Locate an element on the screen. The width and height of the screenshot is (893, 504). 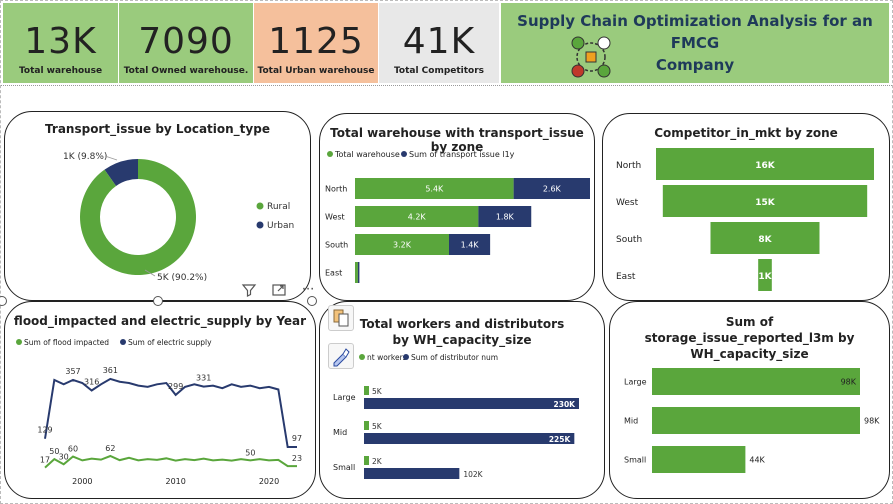
kpi-total-urban-warehouse: 1125 Total Urban warehouse is located at coordinates (316, 43).